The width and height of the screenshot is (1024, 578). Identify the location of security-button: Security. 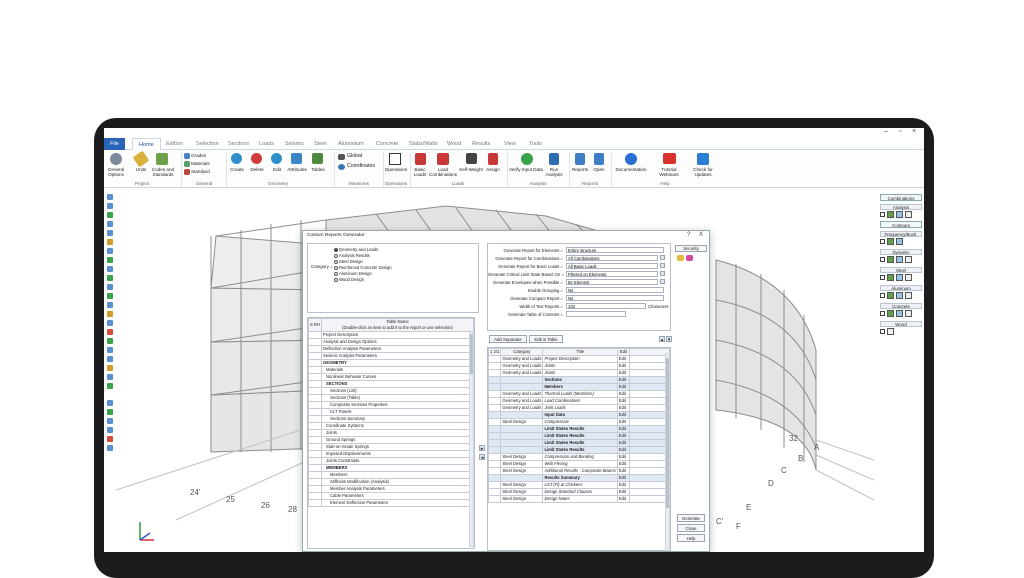
(691, 248).